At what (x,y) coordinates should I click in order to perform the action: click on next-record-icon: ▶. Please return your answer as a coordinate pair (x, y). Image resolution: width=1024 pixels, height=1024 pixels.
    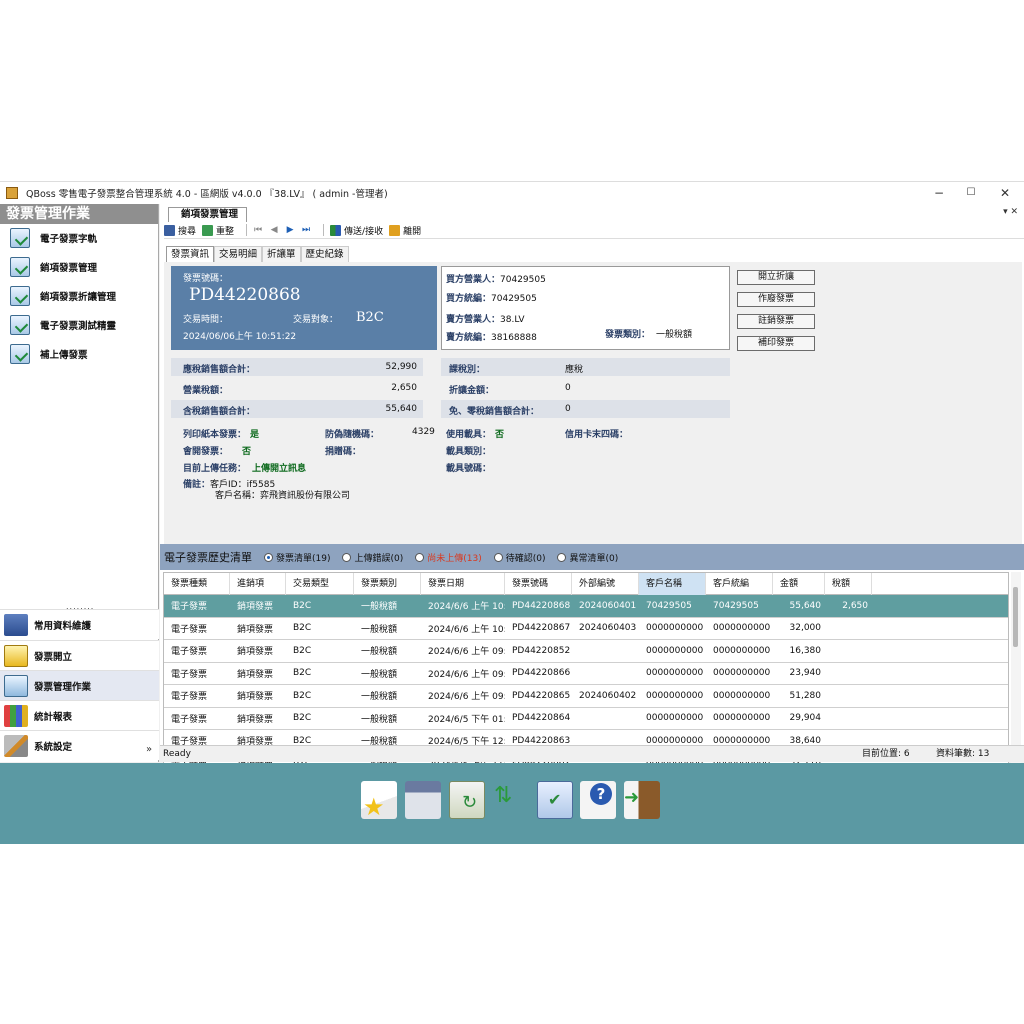
    Looking at the image, I should click on (290, 230).